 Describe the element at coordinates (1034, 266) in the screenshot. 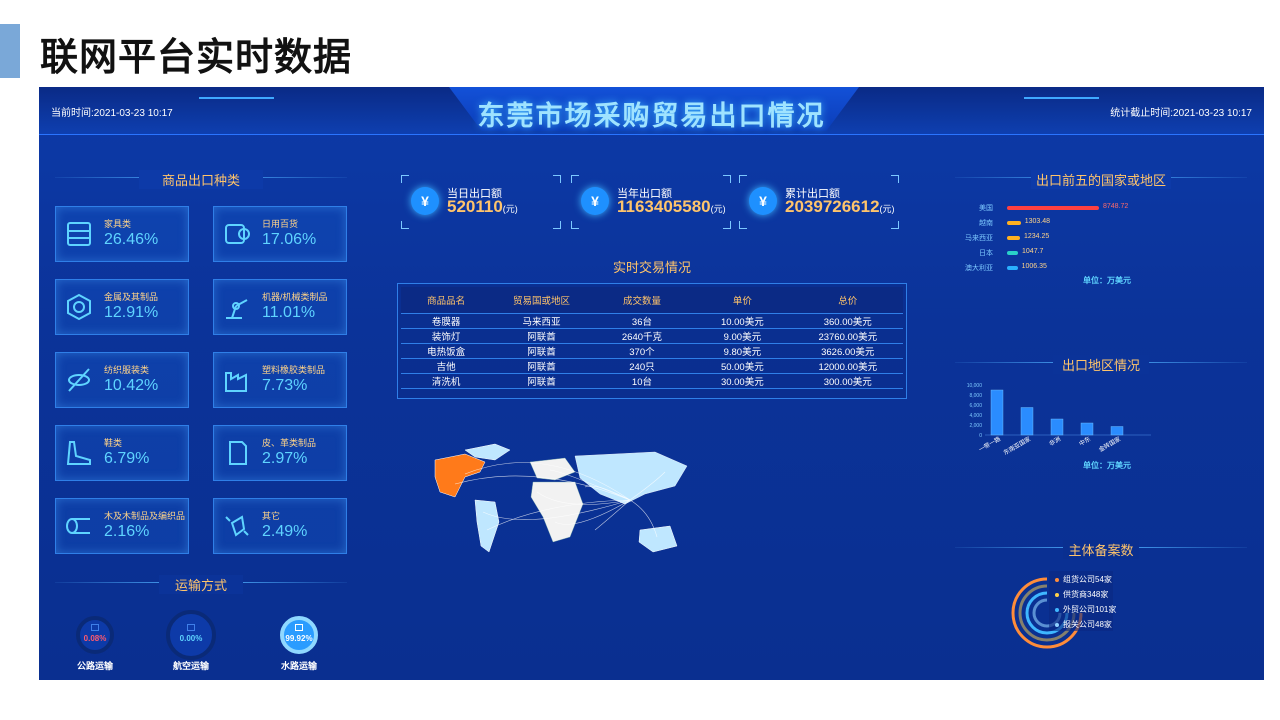

I see `bar-value-label: 1006.35` at that location.